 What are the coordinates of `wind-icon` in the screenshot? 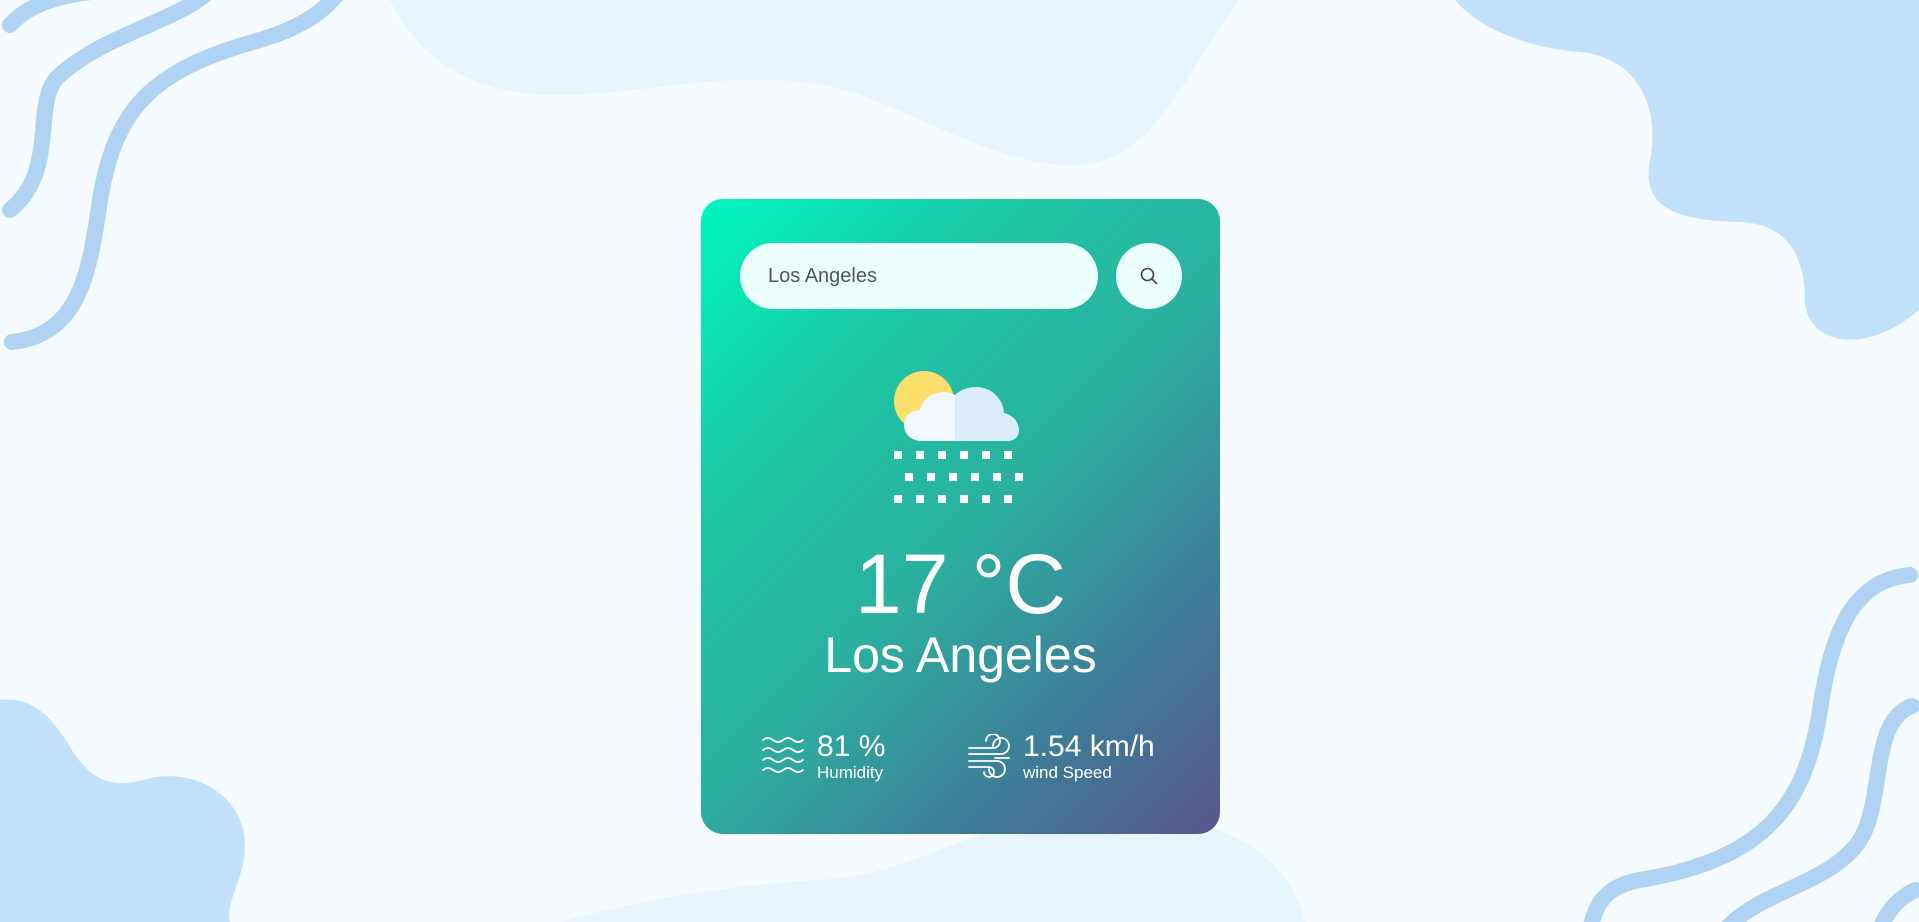 It's located at (989, 756).